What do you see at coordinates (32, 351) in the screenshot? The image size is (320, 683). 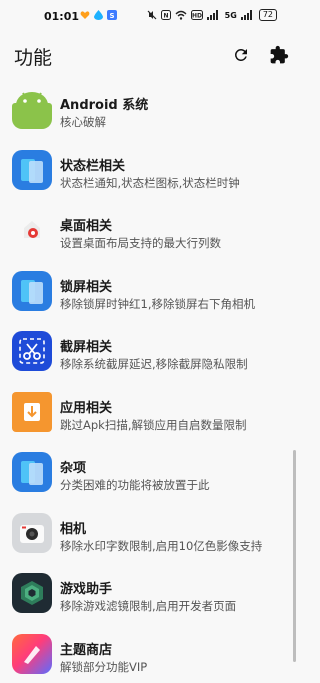 I see `scissors-icon` at bounding box center [32, 351].